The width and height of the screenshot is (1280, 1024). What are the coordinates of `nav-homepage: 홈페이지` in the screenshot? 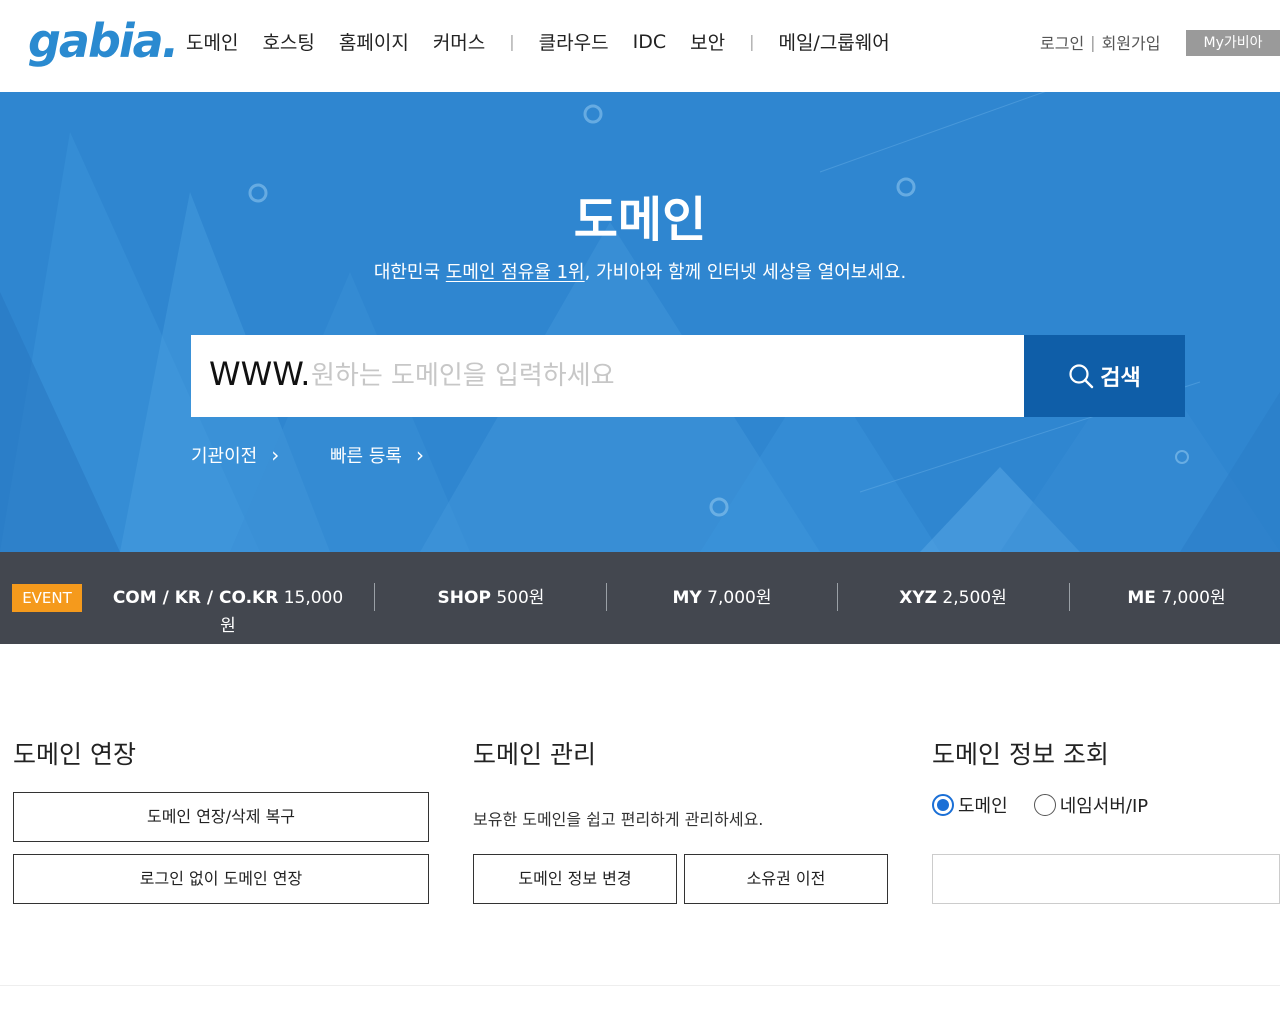 It's located at (374, 41).